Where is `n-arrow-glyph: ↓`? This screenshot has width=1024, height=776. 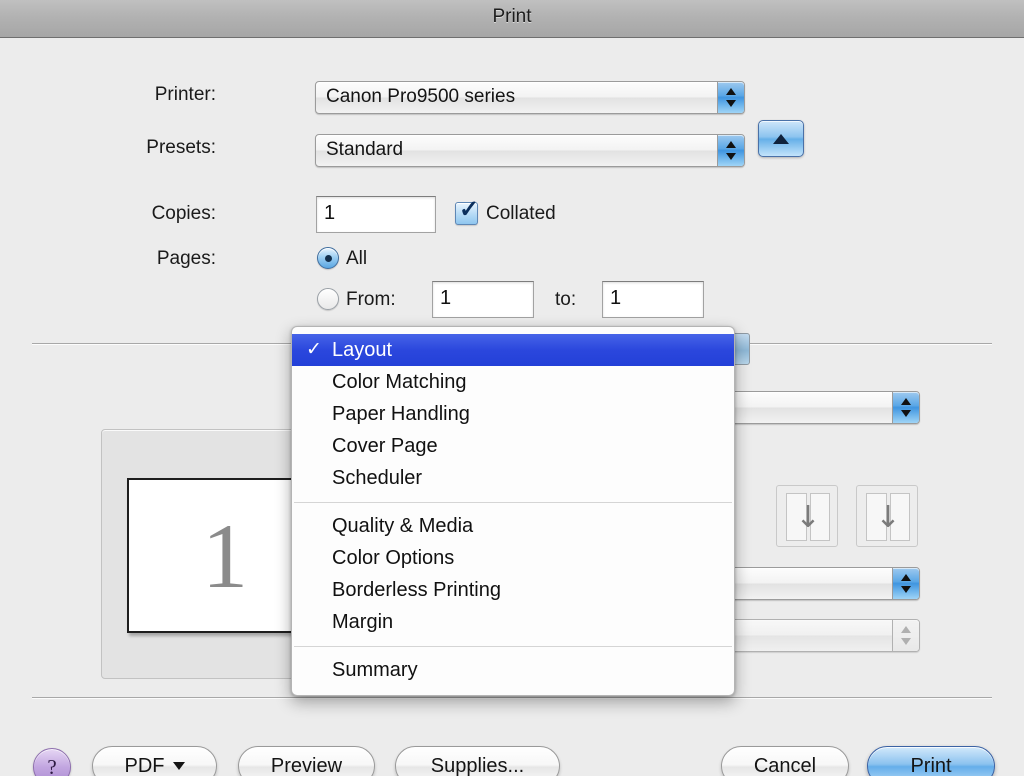
n-arrow-glyph: ↓ is located at coordinates (888, 517).